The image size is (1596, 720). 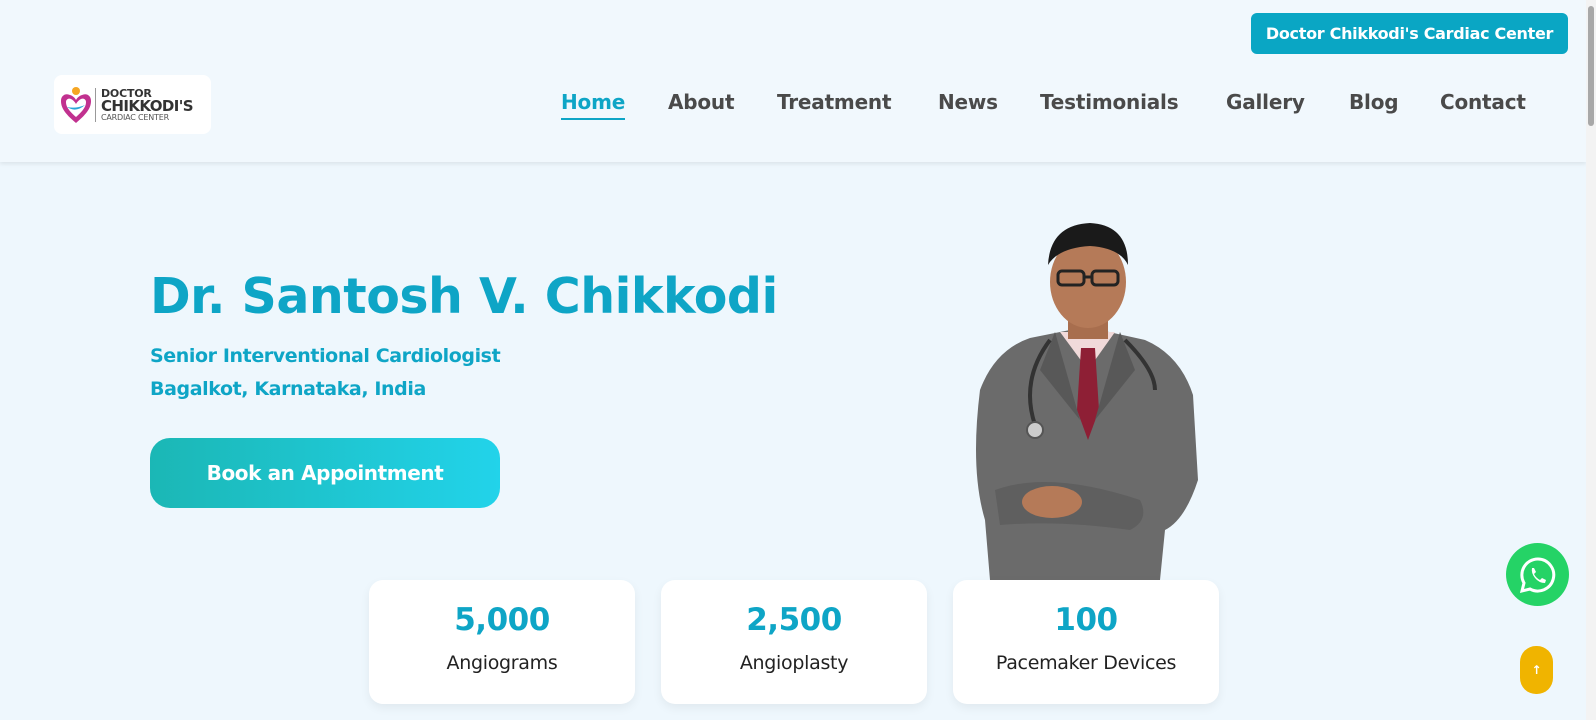 What do you see at coordinates (1591, 66) in the screenshot?
I see `scrollbar-thumb` at bounding box center [1591, 66].